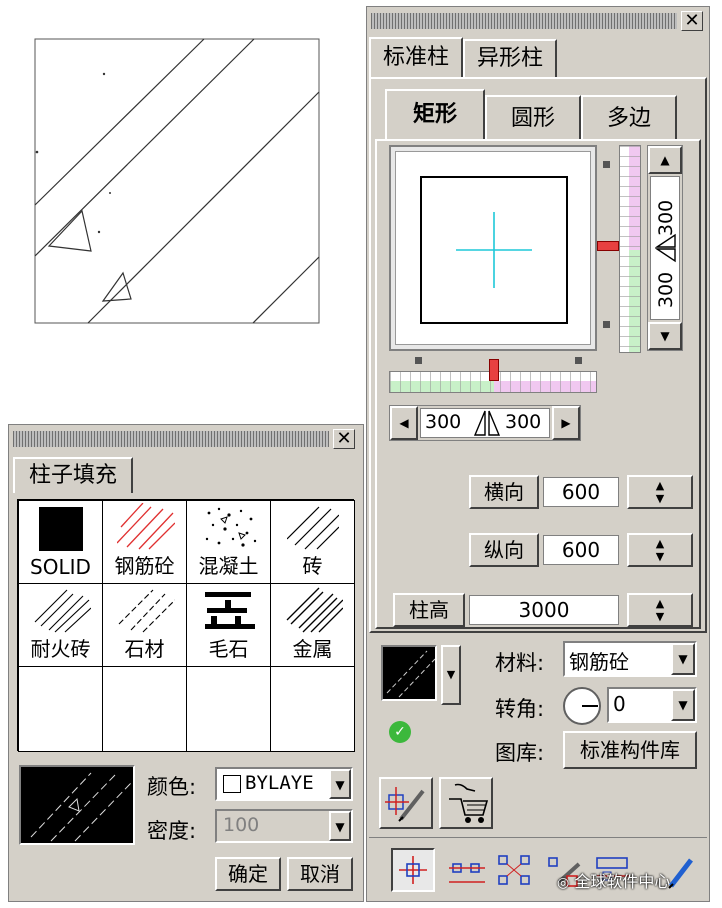 This screenshot has width=722, height=908. Describe the element at coordinates (524, 21) in the screenshot. I see `column-panel-grip` at that location.